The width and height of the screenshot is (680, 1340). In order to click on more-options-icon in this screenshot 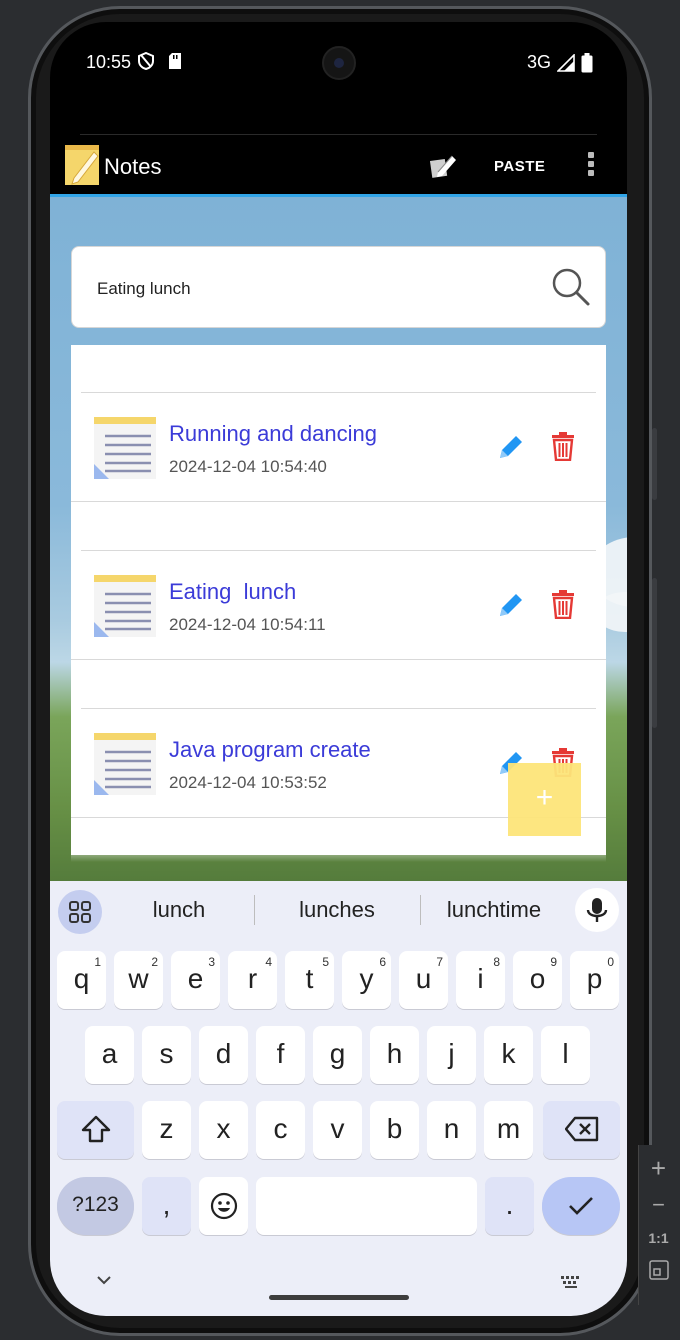, I will do `click(591, 167)`.